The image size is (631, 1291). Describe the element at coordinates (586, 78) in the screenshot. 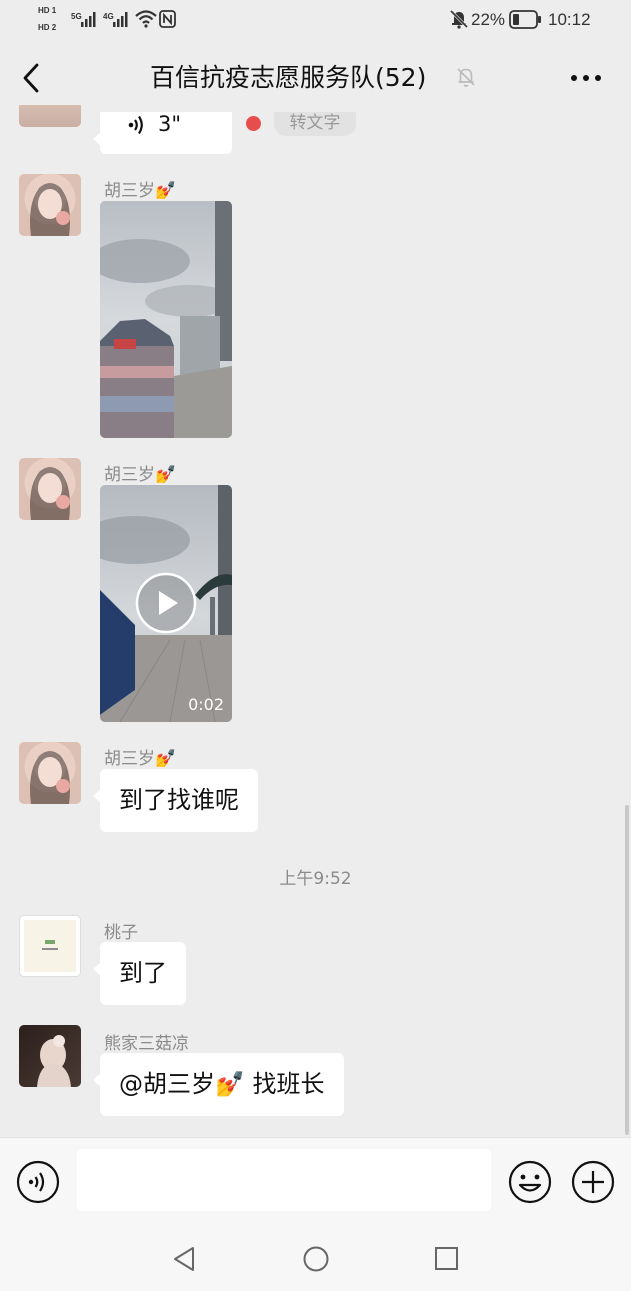

I see `more-dots-icon` at that location.